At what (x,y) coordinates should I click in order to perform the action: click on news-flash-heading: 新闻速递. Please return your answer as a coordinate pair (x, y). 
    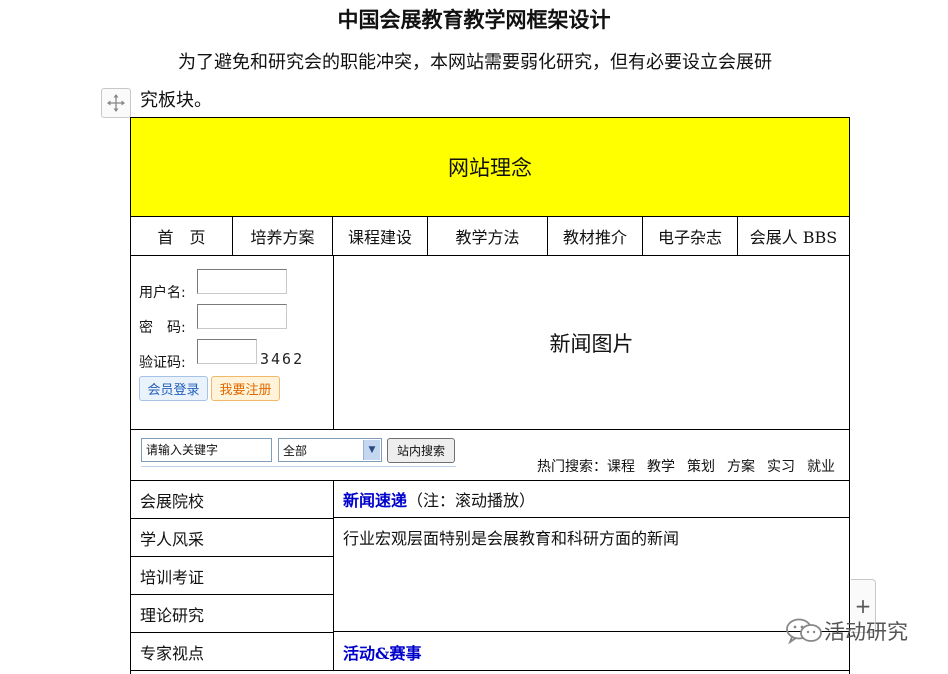
    Looking at the image, I should click on (375, 499).